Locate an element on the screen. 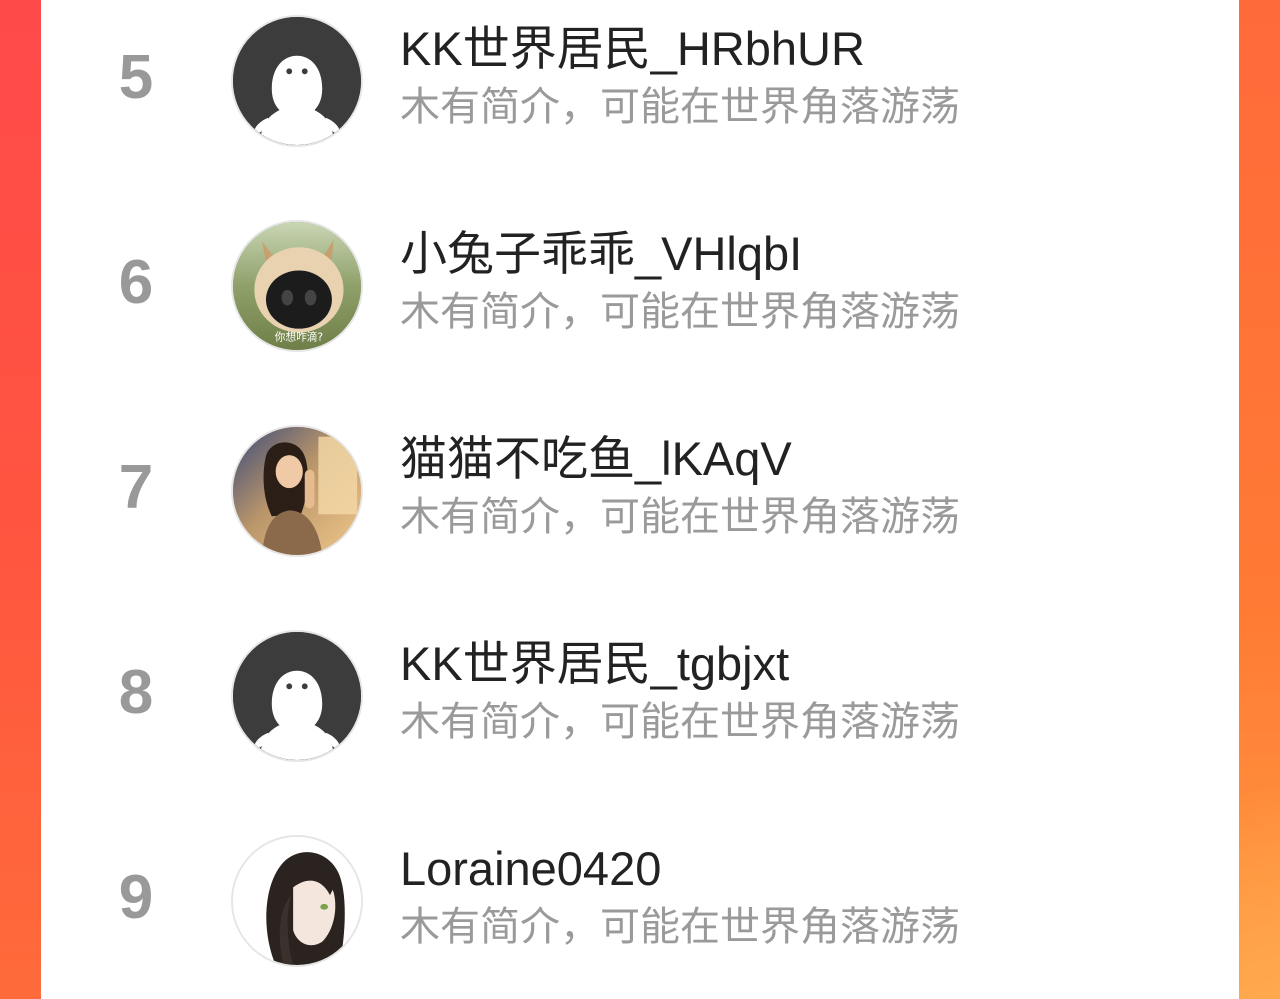  right-gradient-border is located at coordinates (1259, 499).